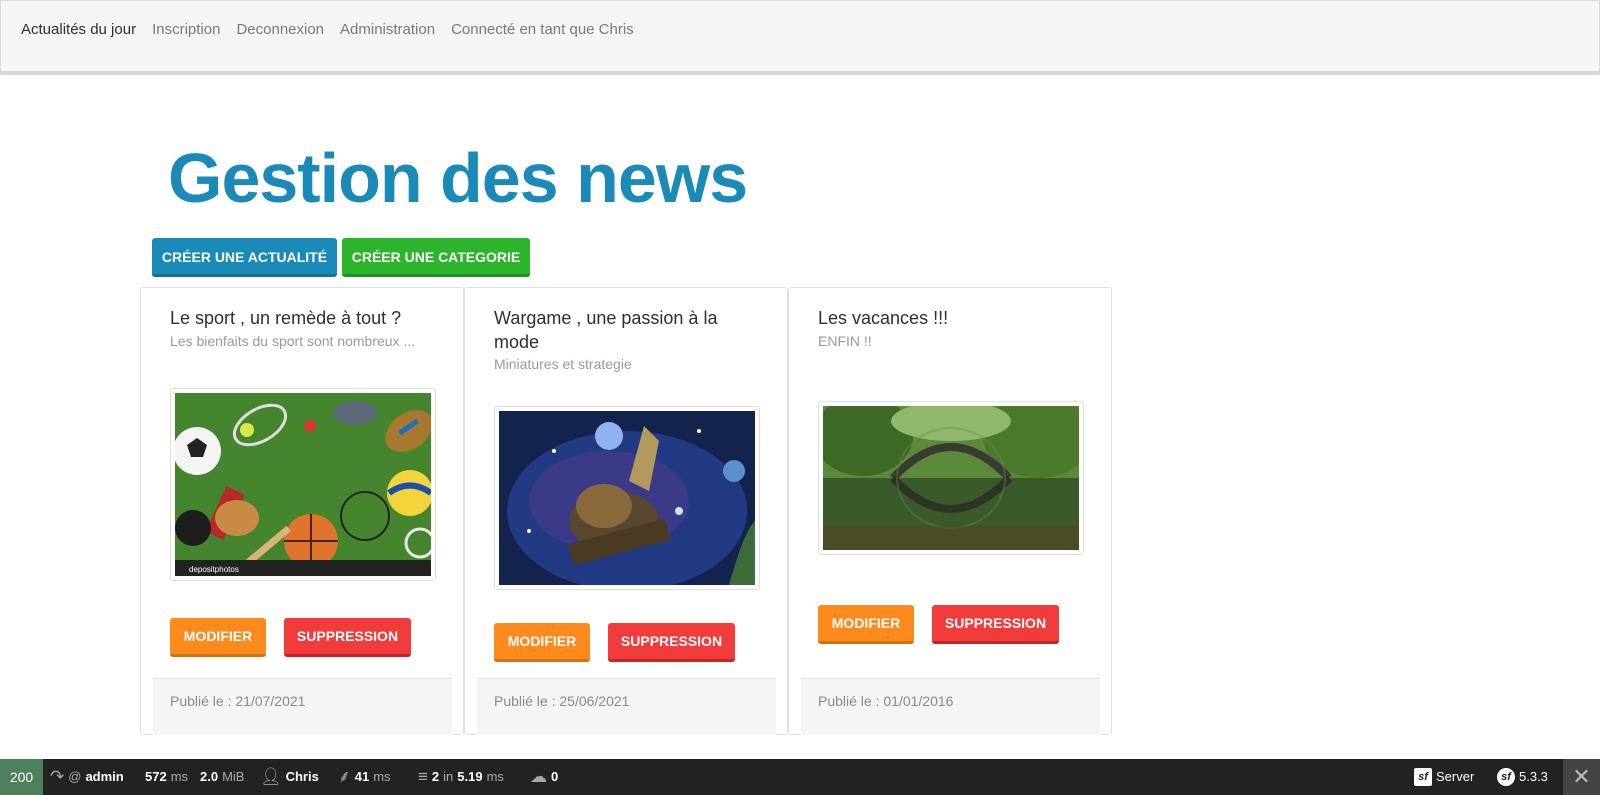 Image resolution: width=1600 pixels, height=795 pixels. I want to click on database-item: ≡ 2 in 5.19 ms, so click(461, 777).